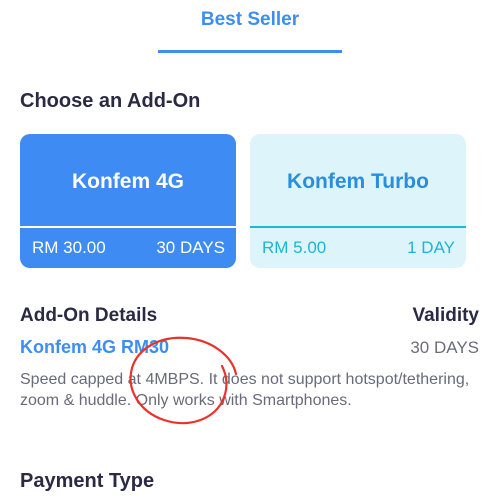  What do you see at coordinates (358, 181) in the screenshot?
I see `addon-card-name: Konfem Turbo` at bounding box center [358, 181].